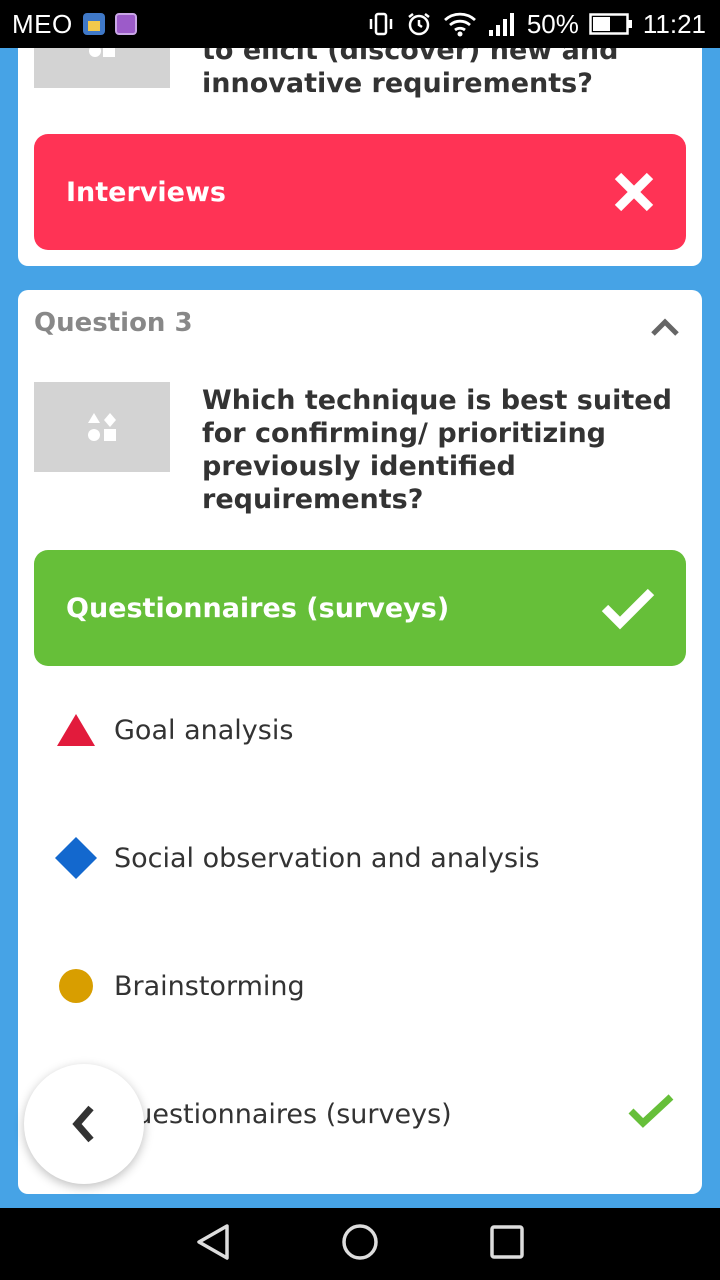  I want to click on diamond-icon, so click(76, 858).